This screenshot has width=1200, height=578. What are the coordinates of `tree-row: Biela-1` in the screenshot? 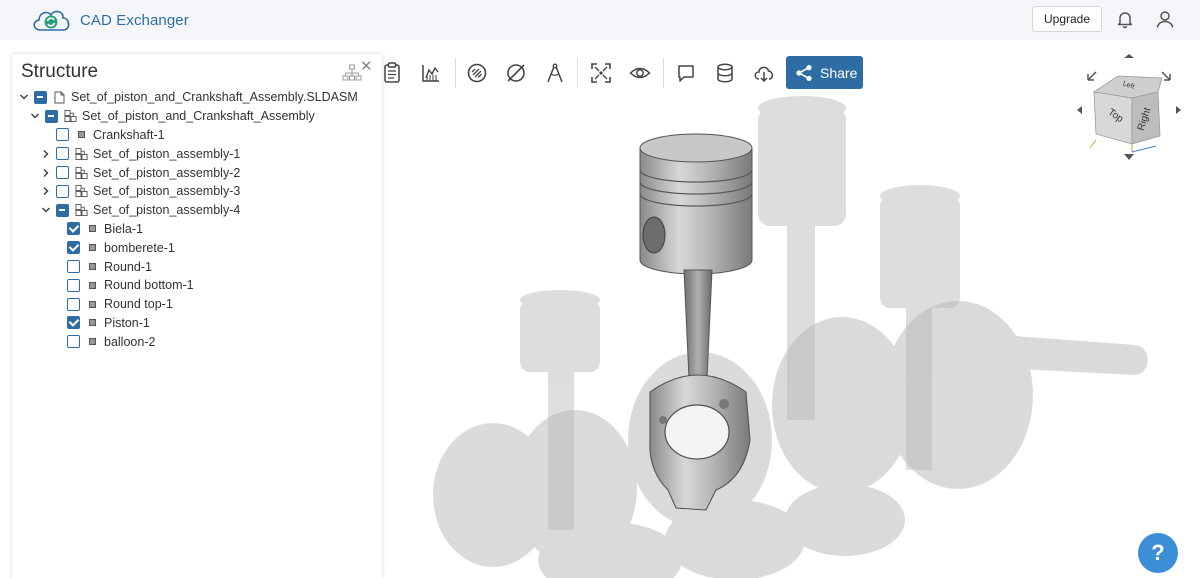 It's located at (197, 229).